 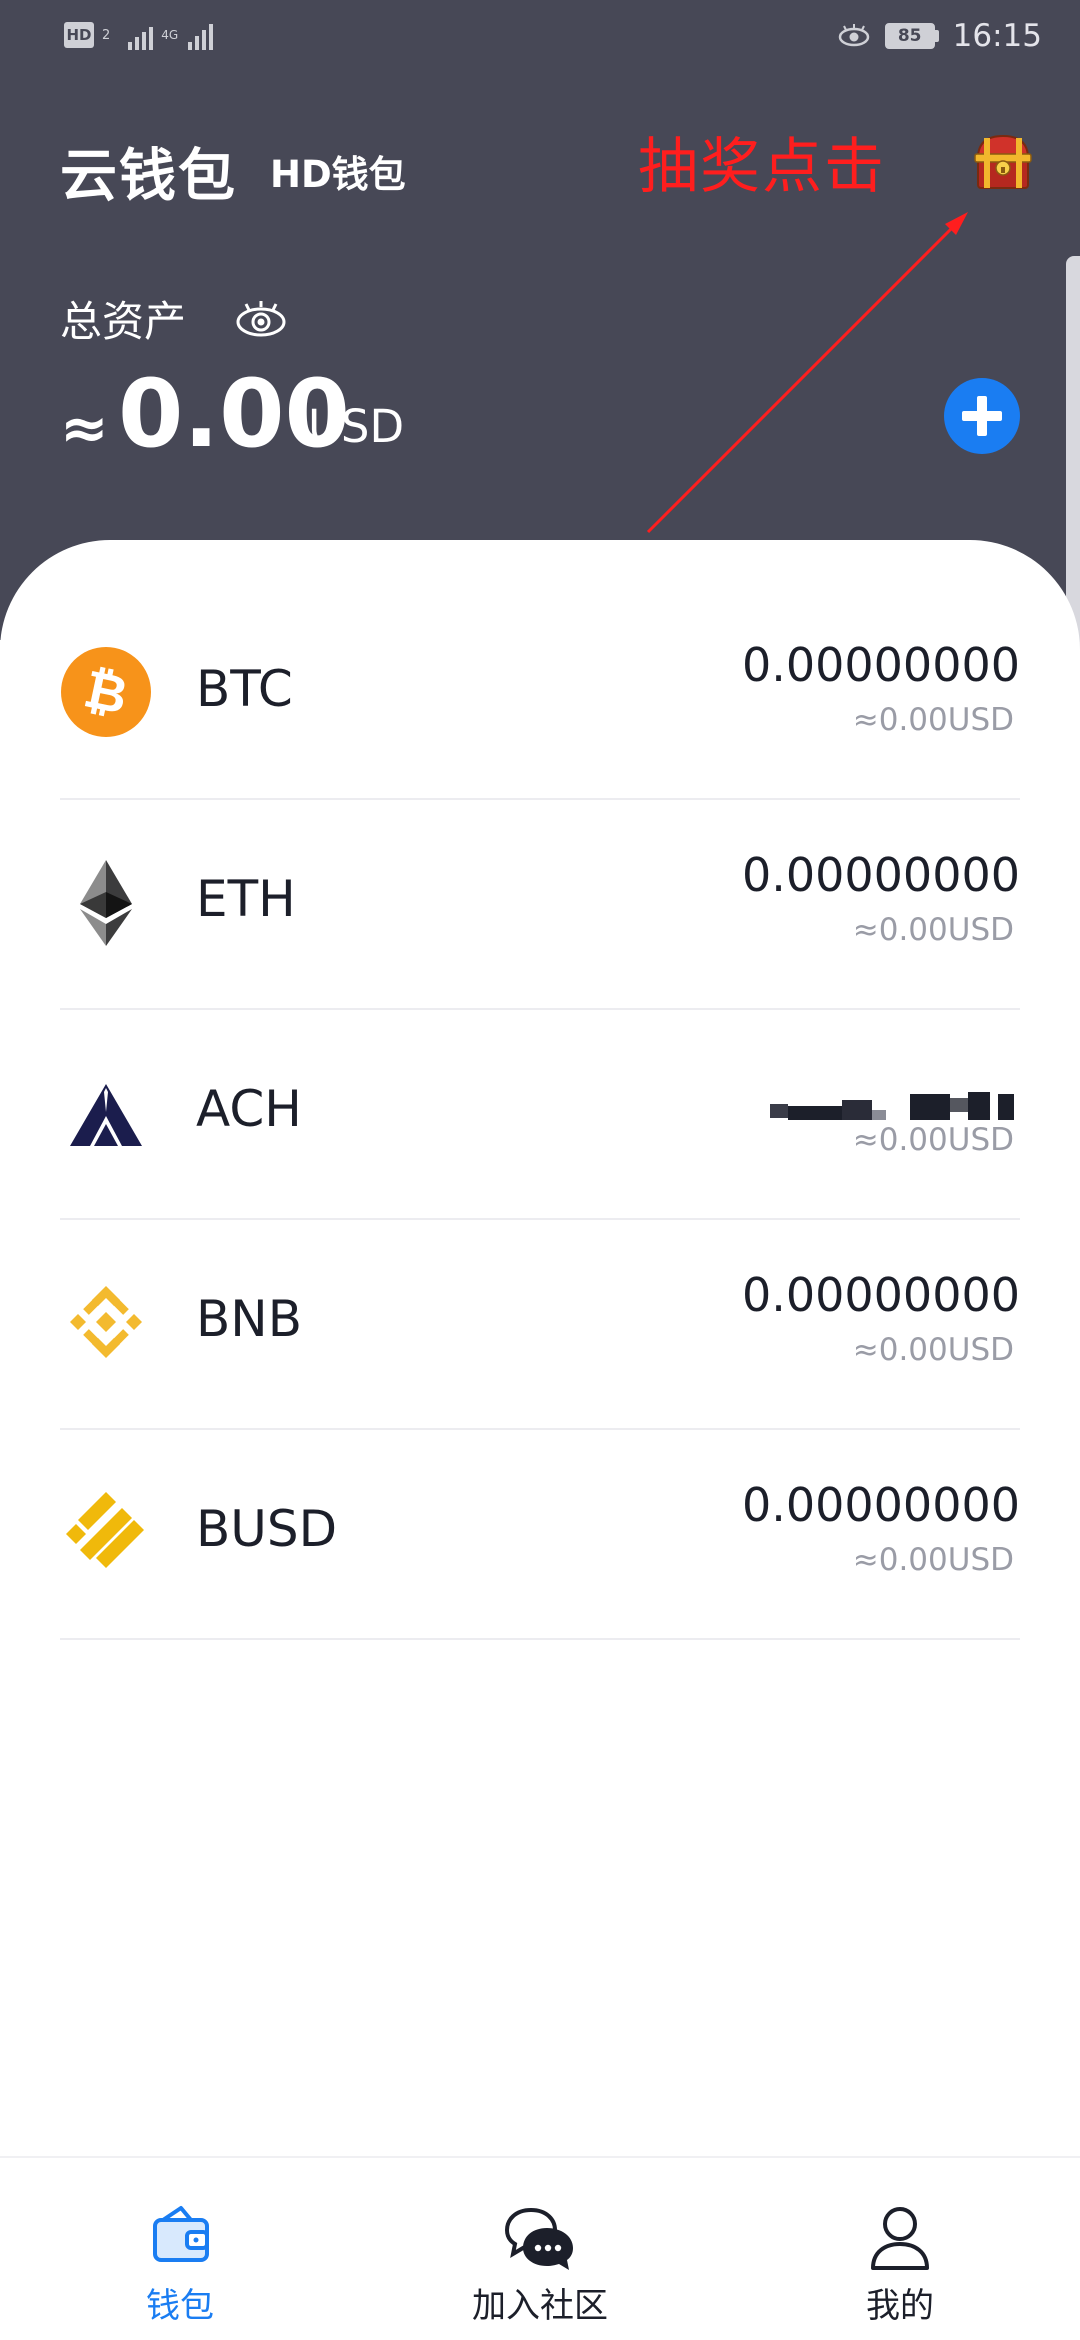 What do you see at coordinates (540, 1535) in the screenshot?
I see `token-row-busd: BUSD 0.00000000 ≈0.00USD` at bounding box center [540, 1535].